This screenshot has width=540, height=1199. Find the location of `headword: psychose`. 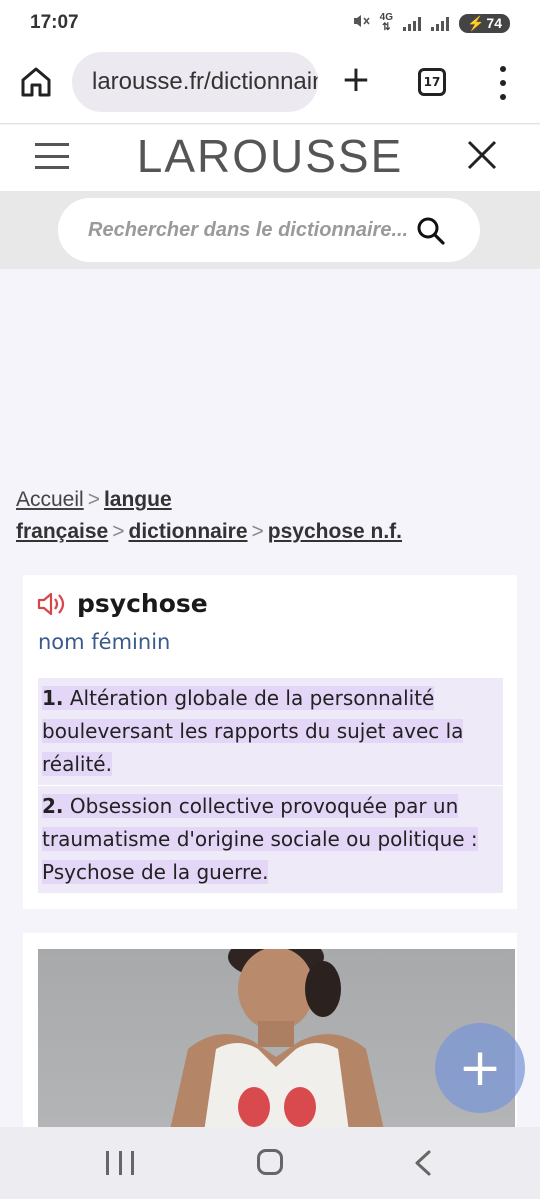

headword: psychose is located at coordinates (142, 603).